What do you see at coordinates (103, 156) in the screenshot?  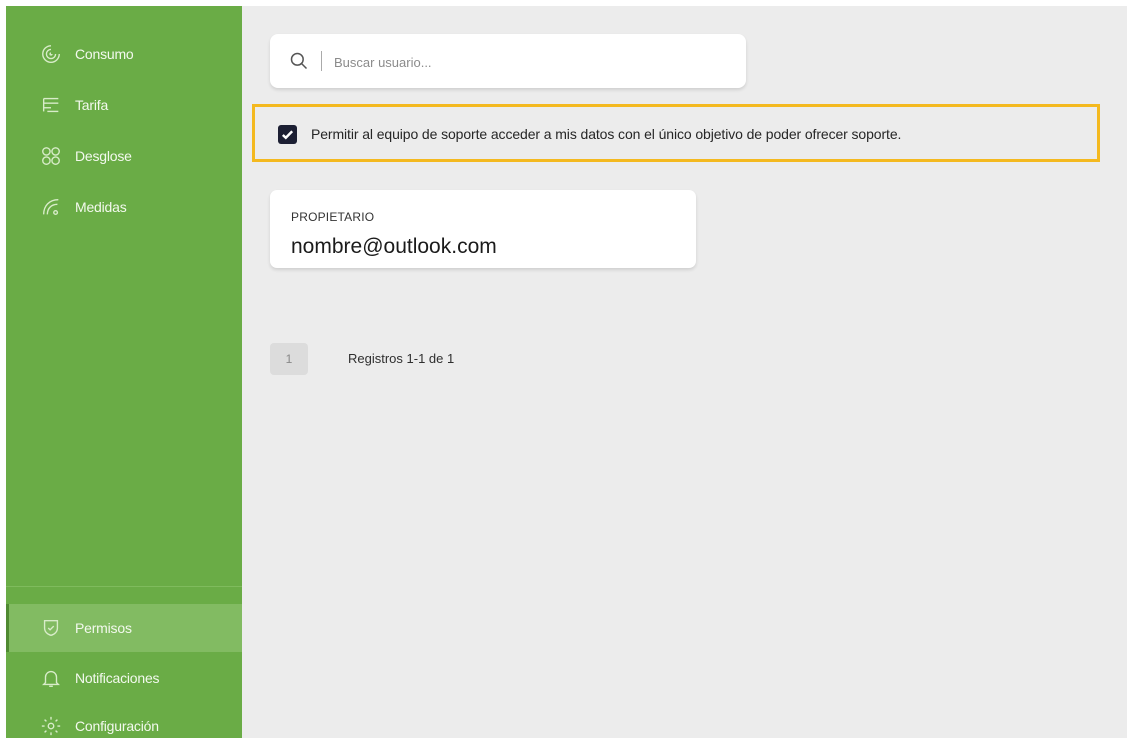 I see `sidebar-item-label: Desglose` at bounding box center [103, 156].